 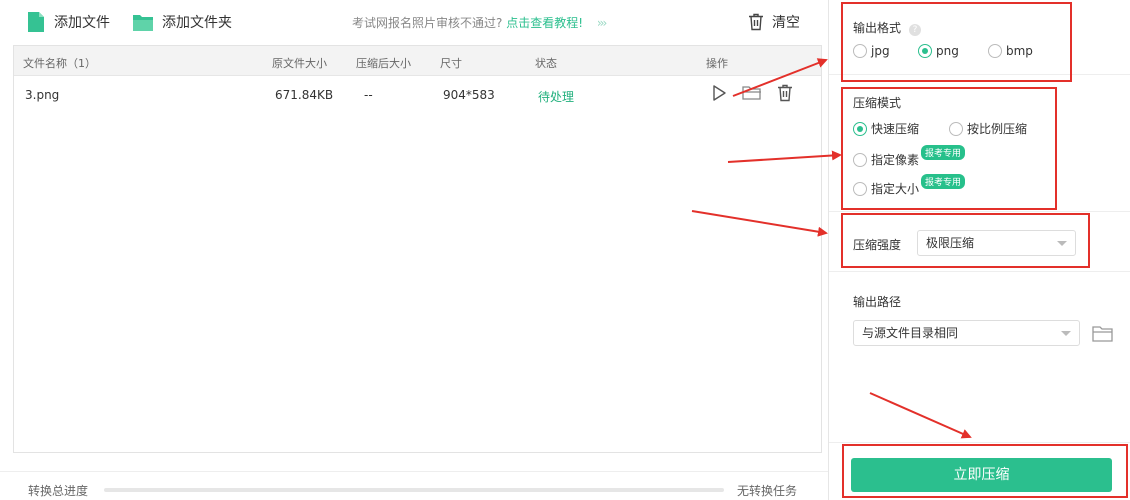 What do you see at coordinates (451, 63) in the screenshot?
I see `col-dimensions: 尺寸` at bounding box center [451, 63].